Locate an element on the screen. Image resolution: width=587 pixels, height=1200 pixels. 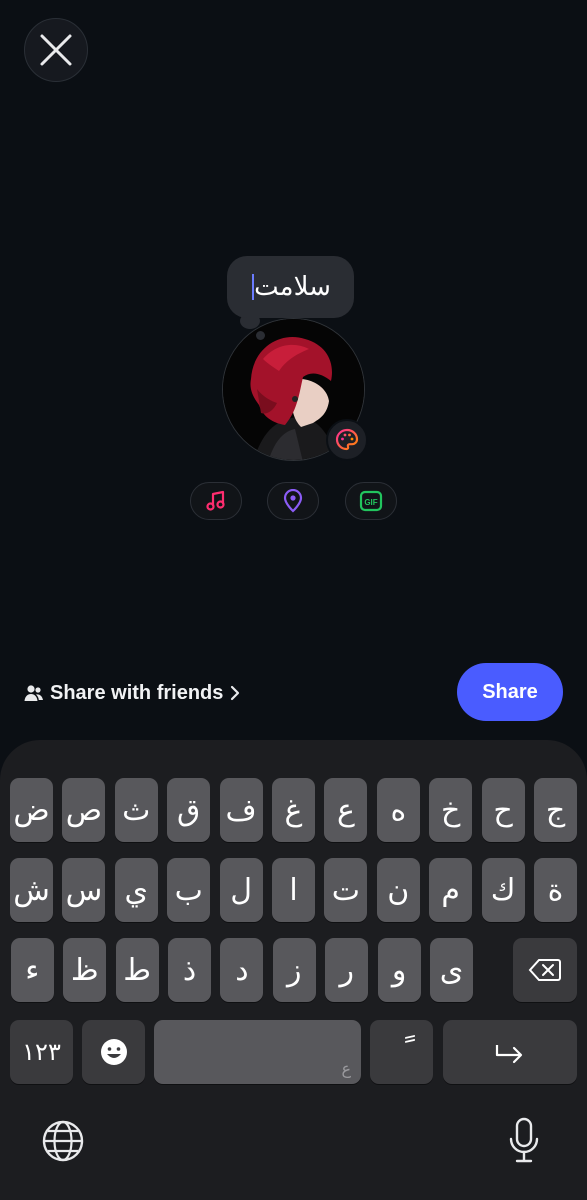
key: ظ is located at coordinates (85, 970).